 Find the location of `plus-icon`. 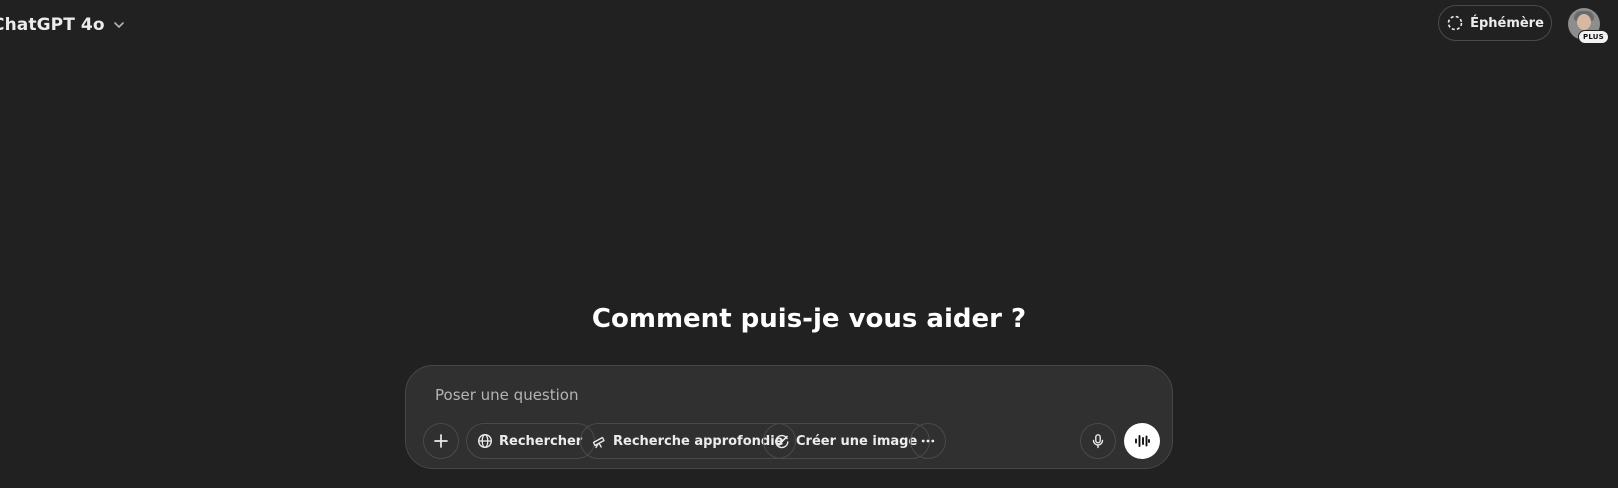

plus-icon is located at coordinates (441, 441).